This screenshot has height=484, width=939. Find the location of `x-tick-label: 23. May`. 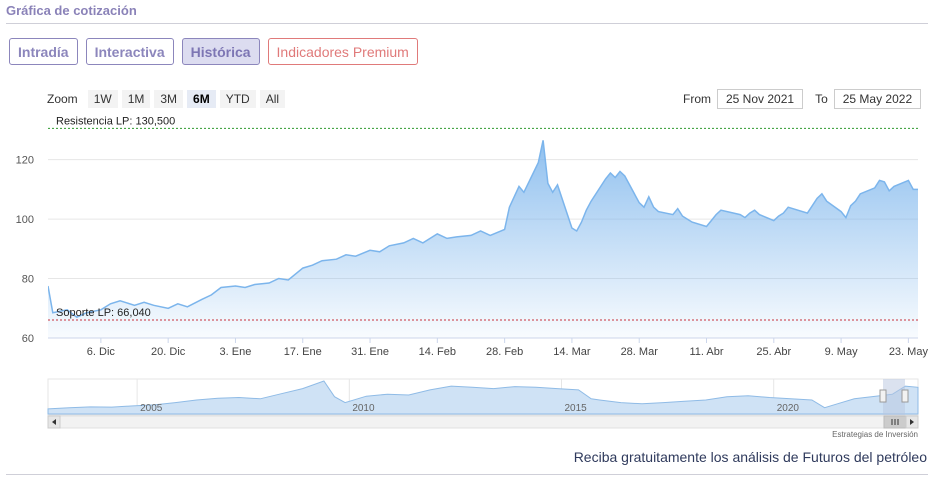

x-tick-label: 23. May is located at coordinates (909, 352).